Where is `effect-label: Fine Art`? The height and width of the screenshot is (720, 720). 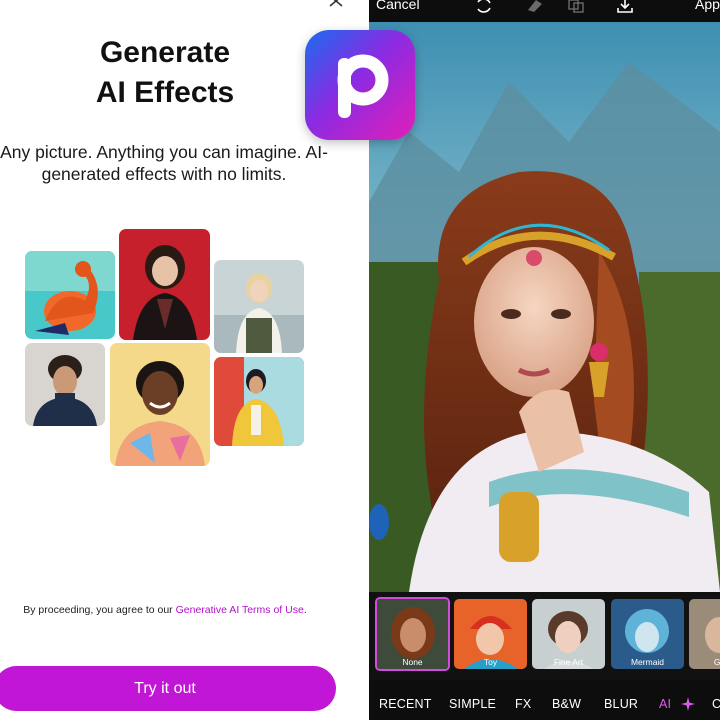 effect-label: Fine Art is located at coordinates (568, 662).